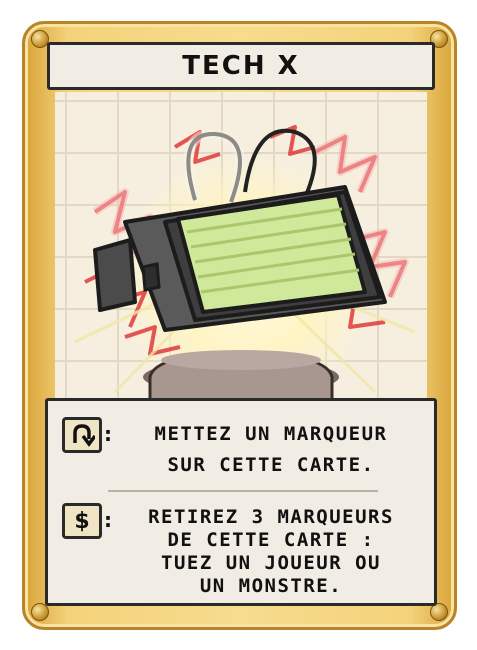  What do you see at coordinates (271, 465) in the screenshot?
I see `ability-1-line: SUR CETTE CARTE.` at bounding box center [271, 465].